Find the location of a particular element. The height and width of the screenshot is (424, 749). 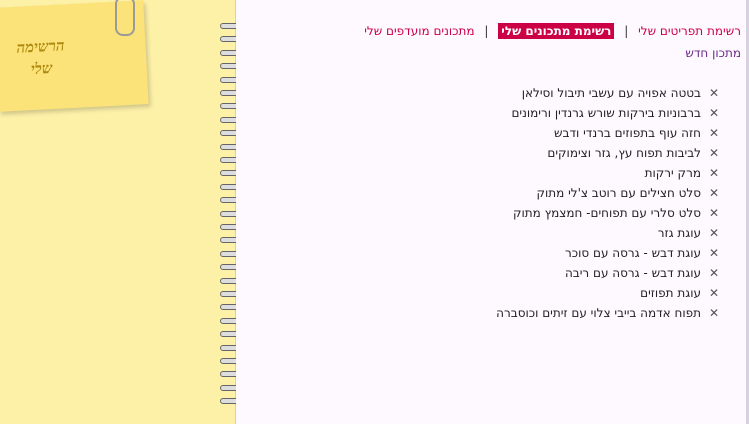

sticky-title: הרשימה שלי is located at coordinates (40, 57).